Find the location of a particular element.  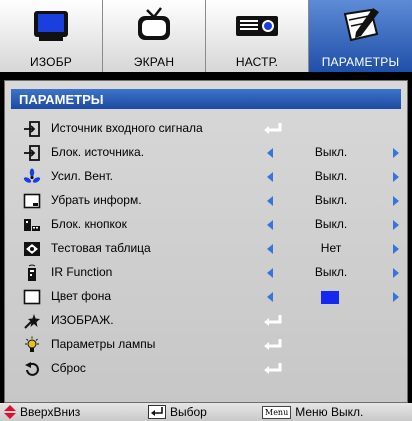

fan-icon is located at coordinates (32, 175).